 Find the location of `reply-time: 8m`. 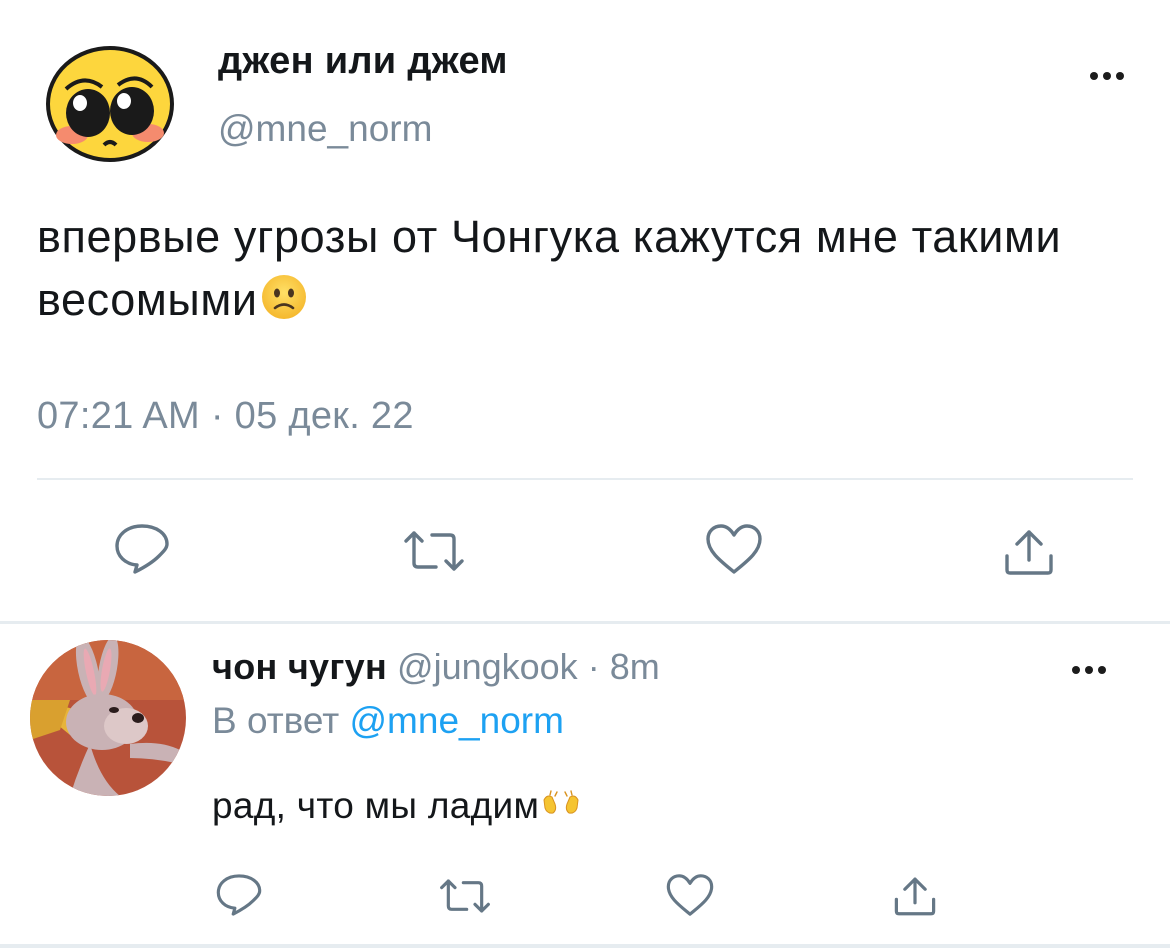

reply-time: 8m is located at coordinates (635, 666).